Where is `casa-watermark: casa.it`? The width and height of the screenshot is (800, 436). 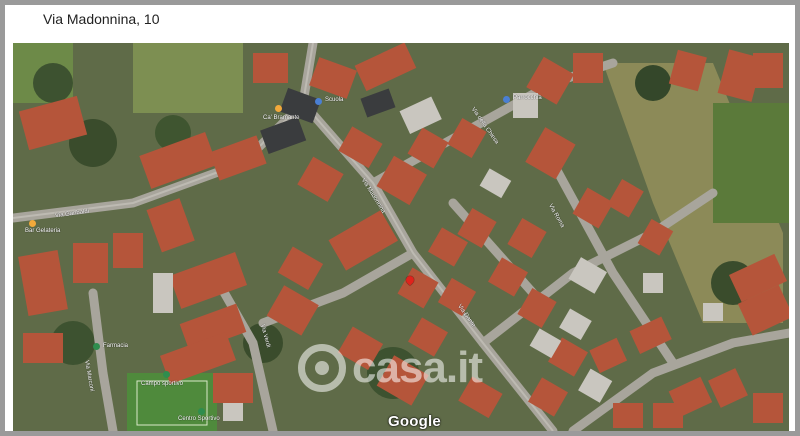
casa-watermark: casa.it is located at coordinates (390, 368).